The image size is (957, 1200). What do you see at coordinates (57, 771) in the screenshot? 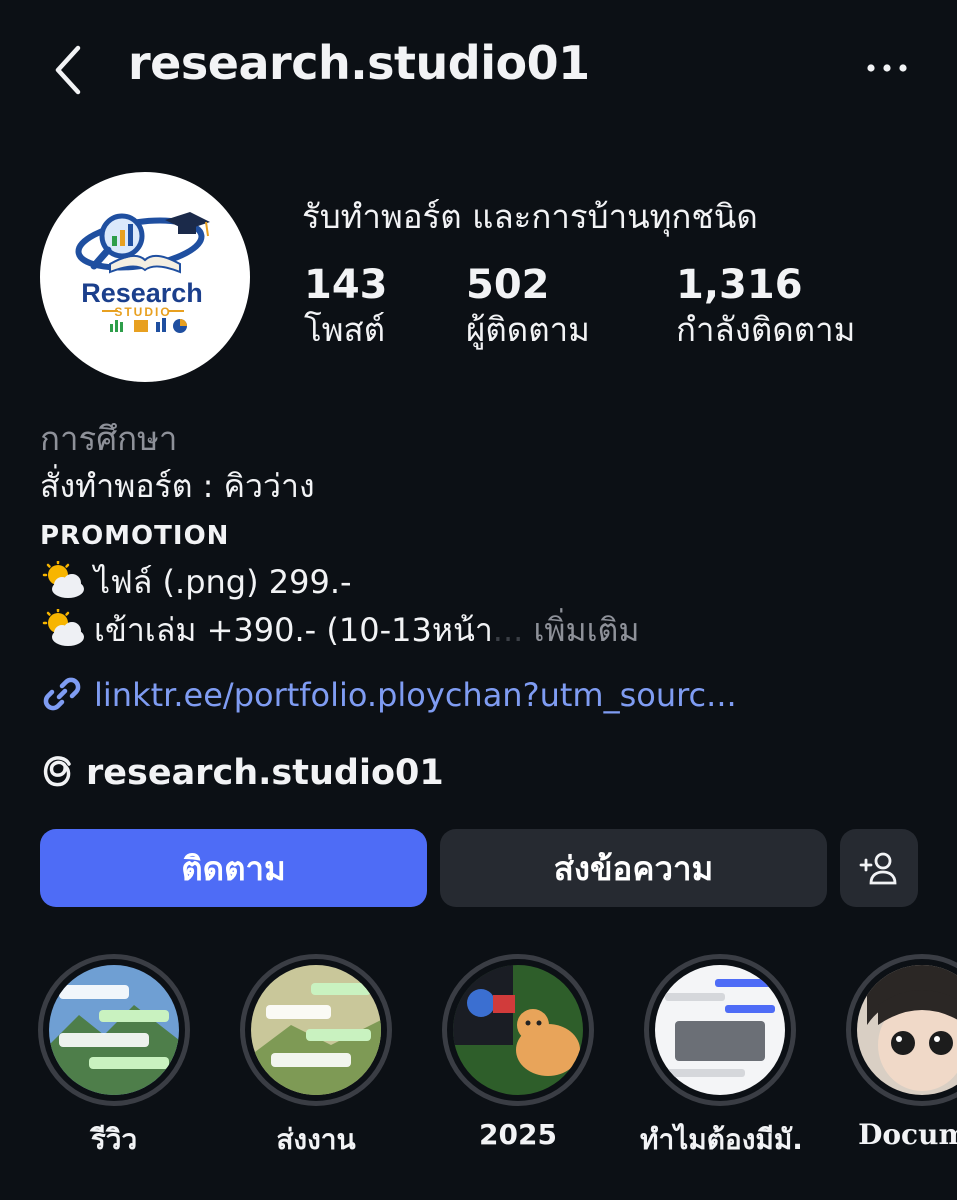
I see `threads-icon` at bounding box center [57, 771].